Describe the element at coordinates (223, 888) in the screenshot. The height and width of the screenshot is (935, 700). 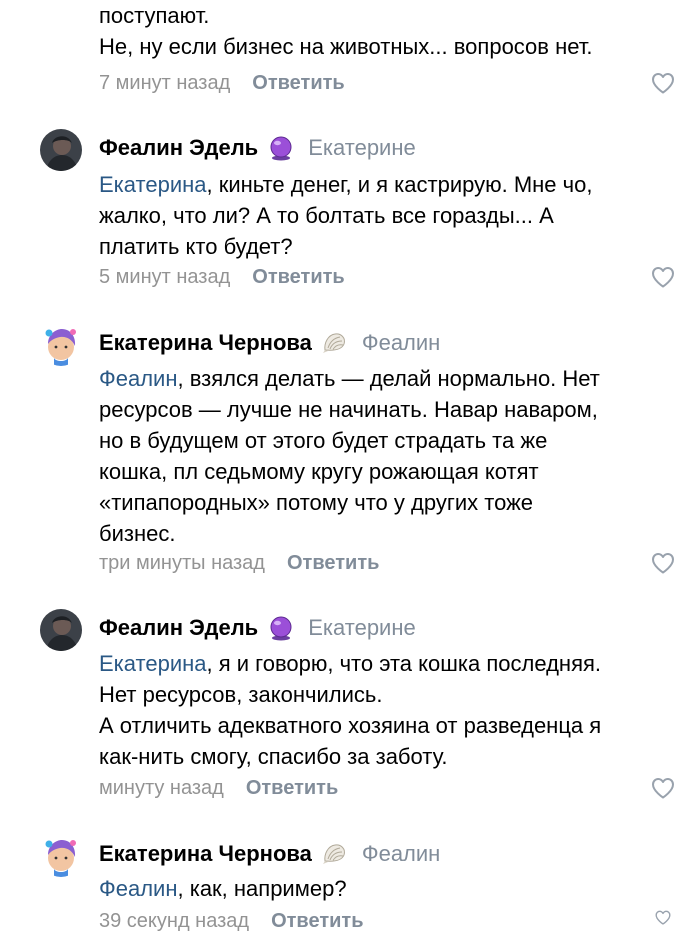
I see `comment-text-line: Феалин, как, например?` at that location.